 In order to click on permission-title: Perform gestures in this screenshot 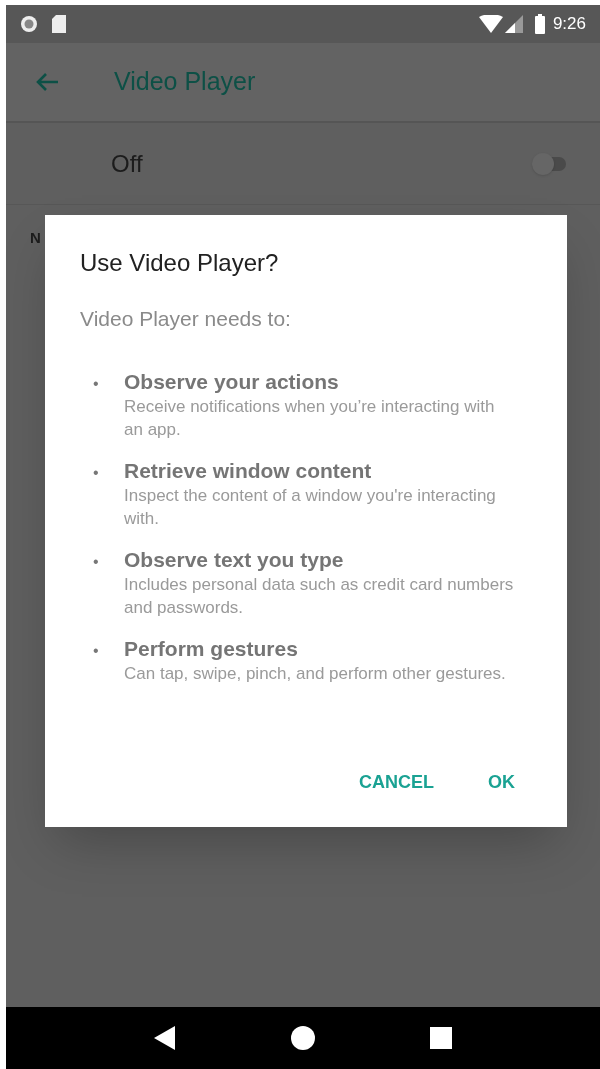, I will do `click(211, 648)`.